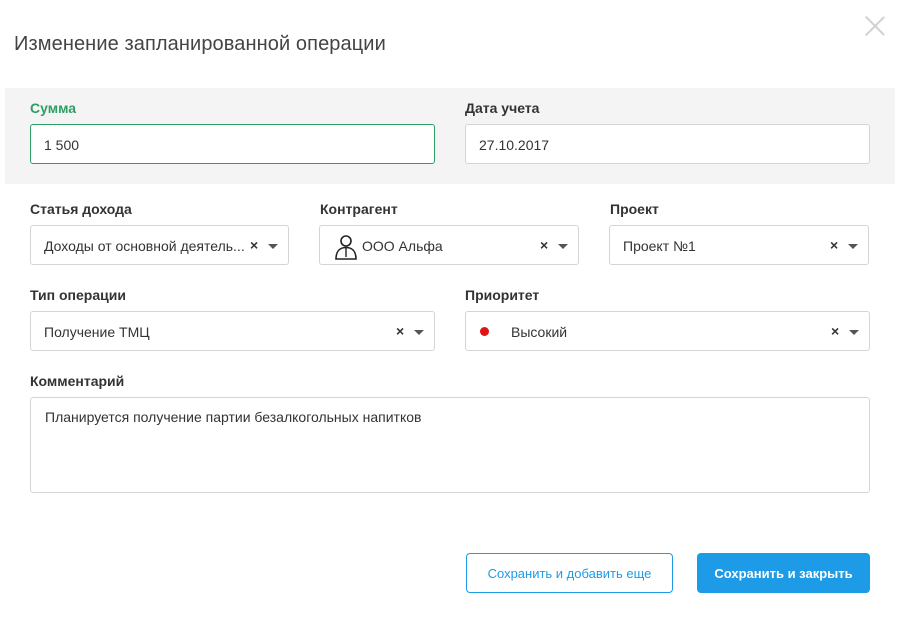 Image resolution: width=900 pixels, height=628 pixels. I want to click on date-value: 27.10.2017, so click(514, 145).